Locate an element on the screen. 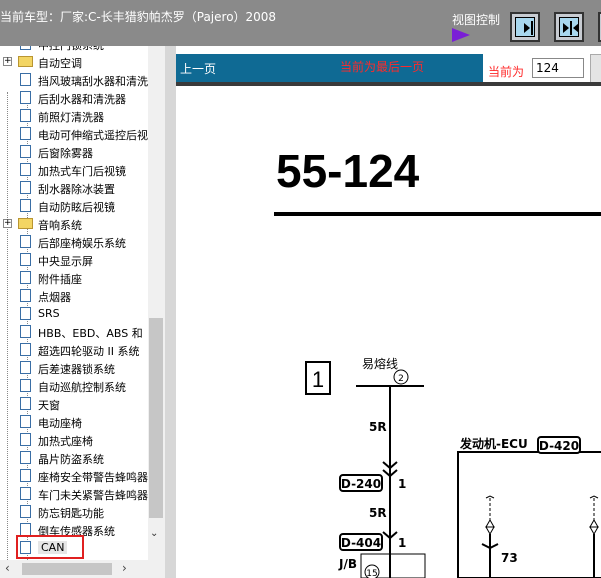  tree-item-label: 音响系统 is located at coordinates (60, 225).